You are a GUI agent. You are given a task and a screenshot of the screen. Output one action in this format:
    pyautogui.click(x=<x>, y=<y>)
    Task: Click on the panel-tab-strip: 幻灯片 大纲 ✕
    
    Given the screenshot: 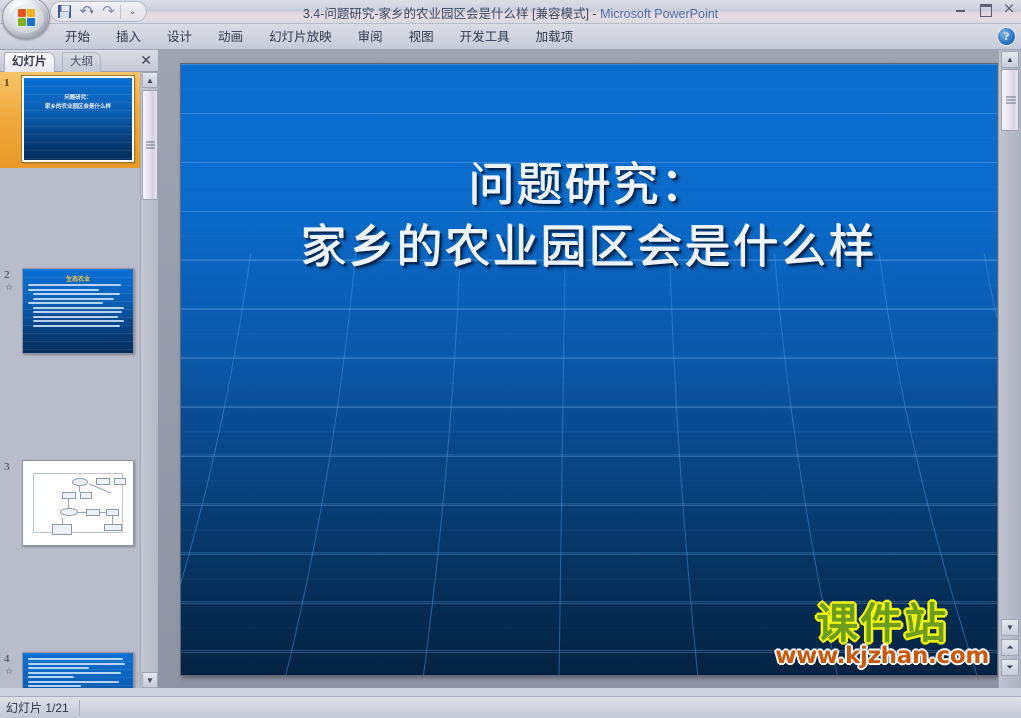 What is the action you would take?
    pyautogui.click(x=79, y=61)
    